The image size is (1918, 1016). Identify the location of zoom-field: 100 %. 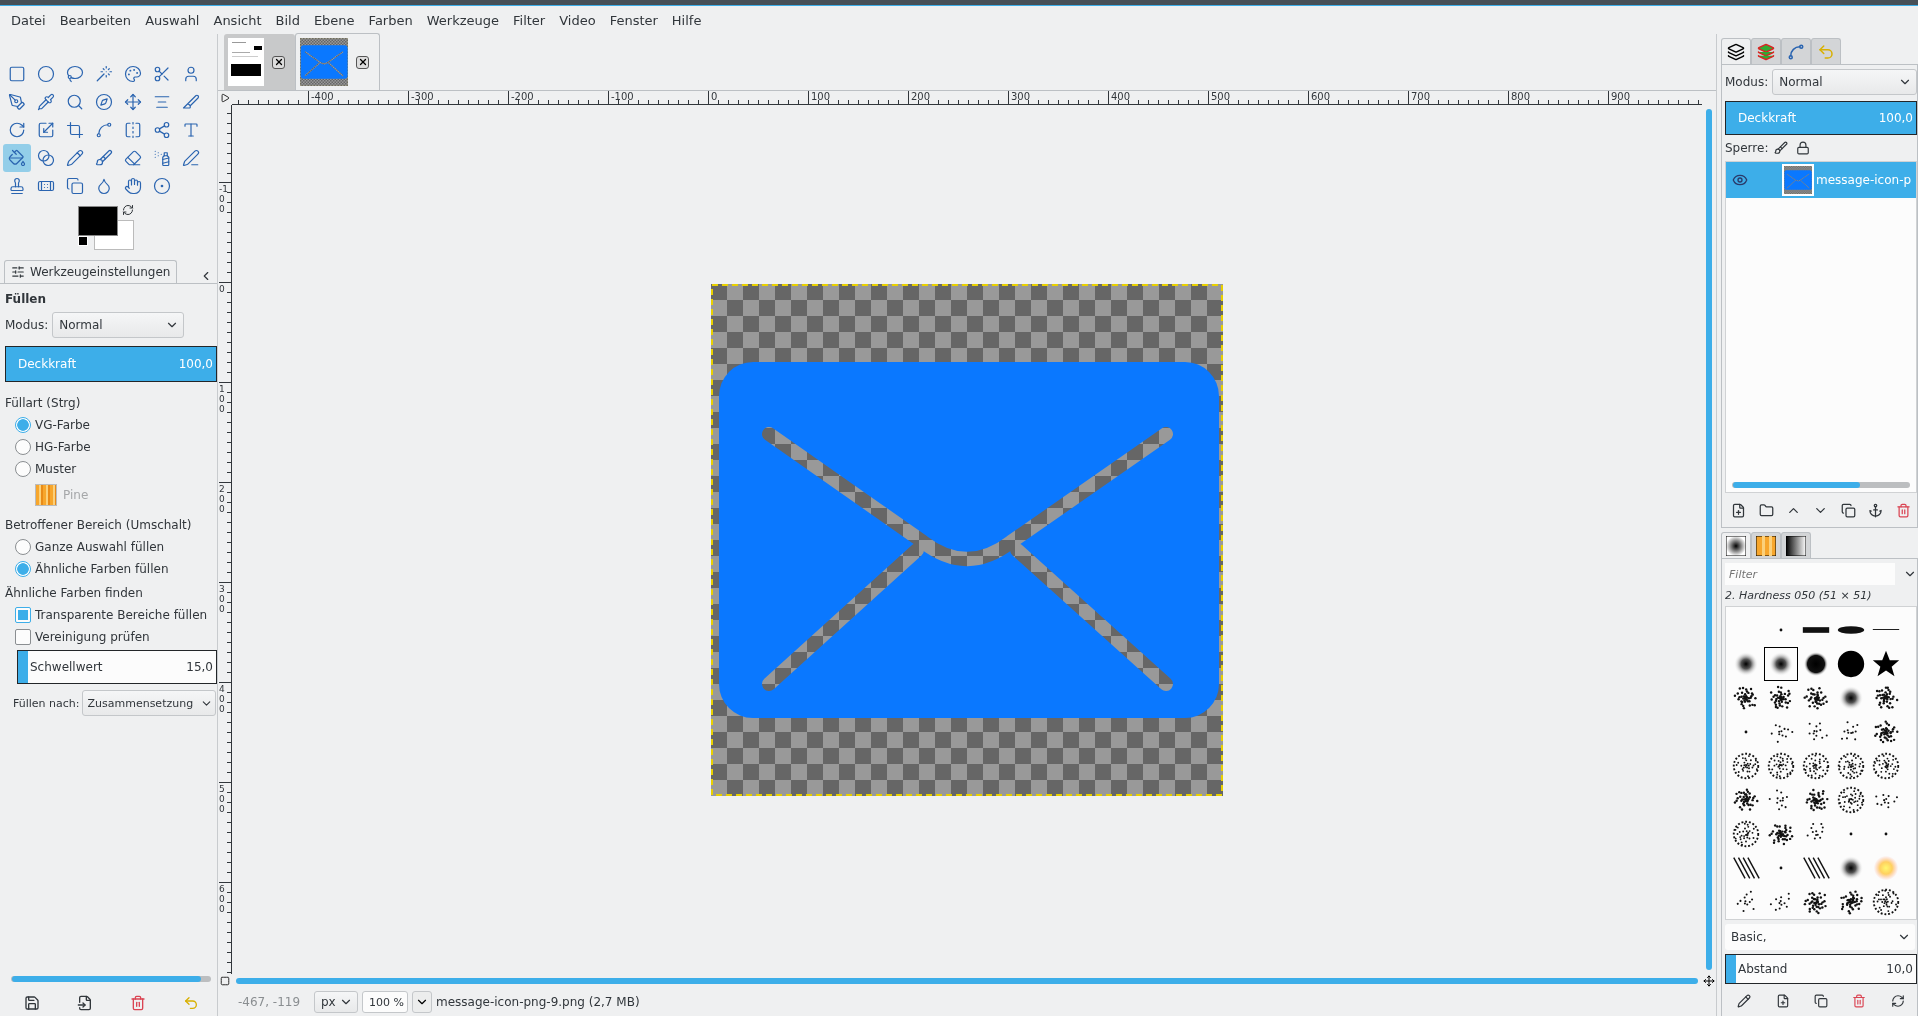
(385, 1002).